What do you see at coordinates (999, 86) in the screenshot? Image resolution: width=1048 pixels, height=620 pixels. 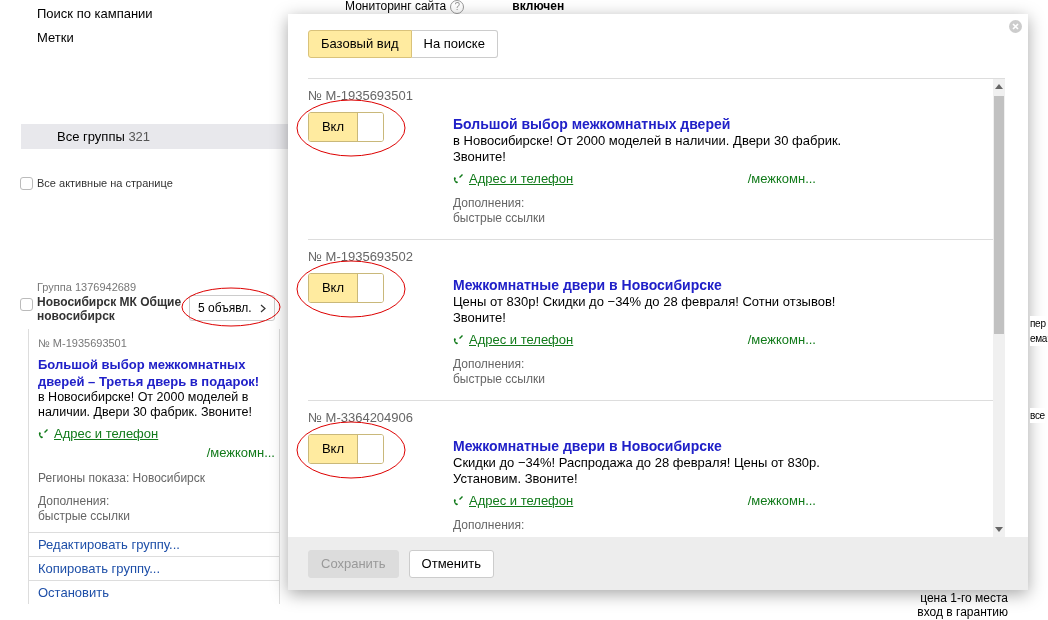 I see `scroll-up-icon` at bounding box center [999, 86].